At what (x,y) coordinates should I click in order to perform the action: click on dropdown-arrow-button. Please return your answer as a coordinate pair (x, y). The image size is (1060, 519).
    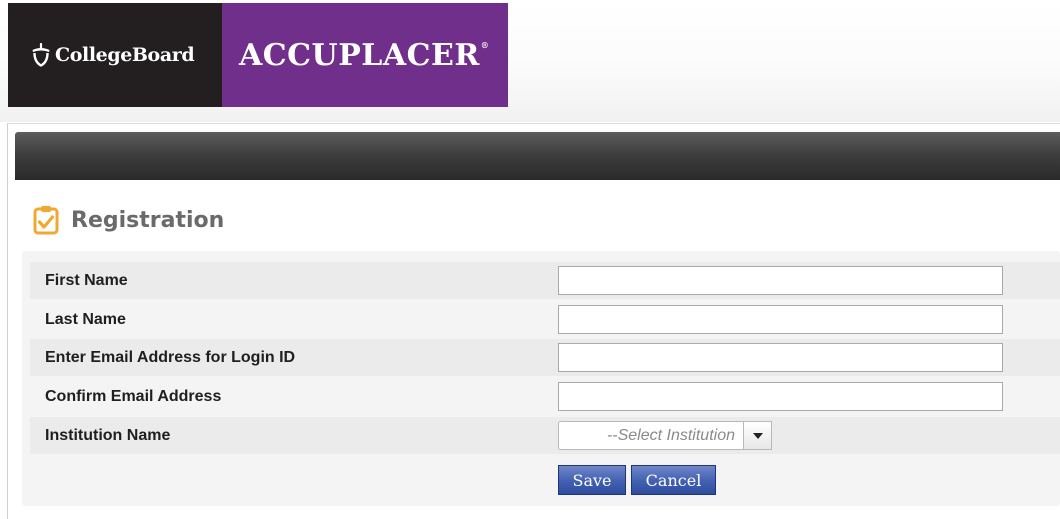
    Looking at the image, I should click on (758, 435).